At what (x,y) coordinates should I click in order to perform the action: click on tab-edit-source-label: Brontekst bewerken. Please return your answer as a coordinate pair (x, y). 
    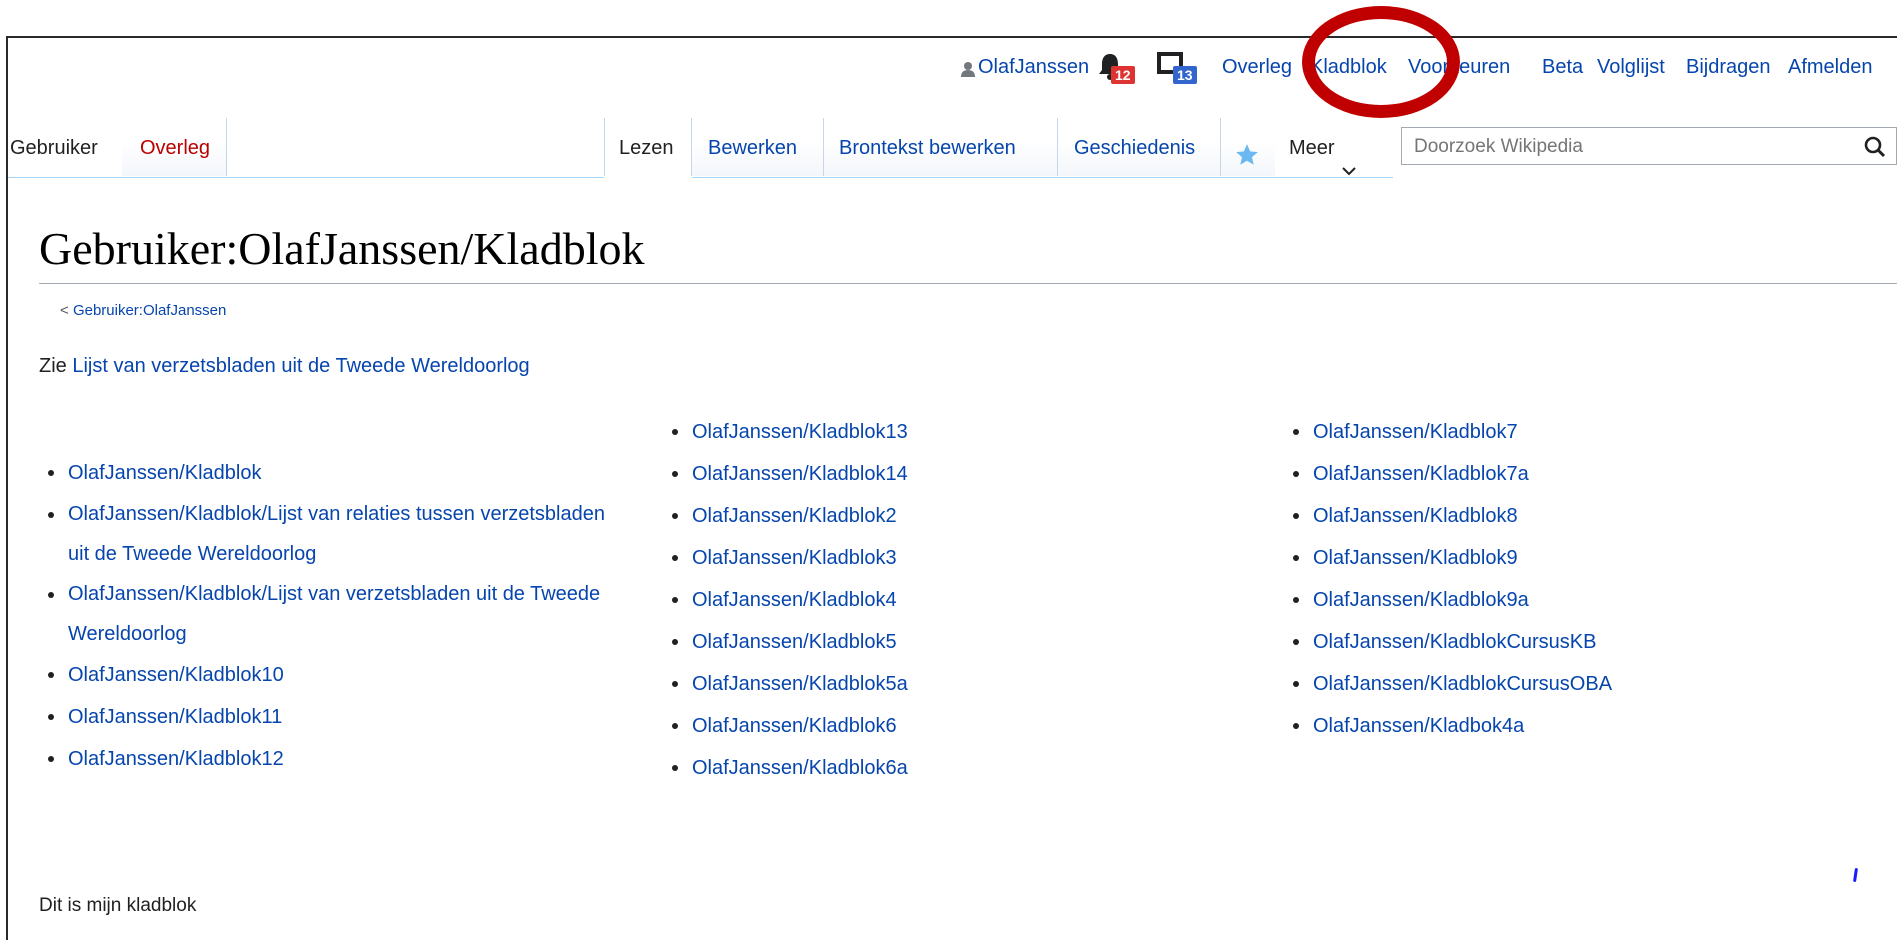
    Looking at the image, I should click on (927, 148).